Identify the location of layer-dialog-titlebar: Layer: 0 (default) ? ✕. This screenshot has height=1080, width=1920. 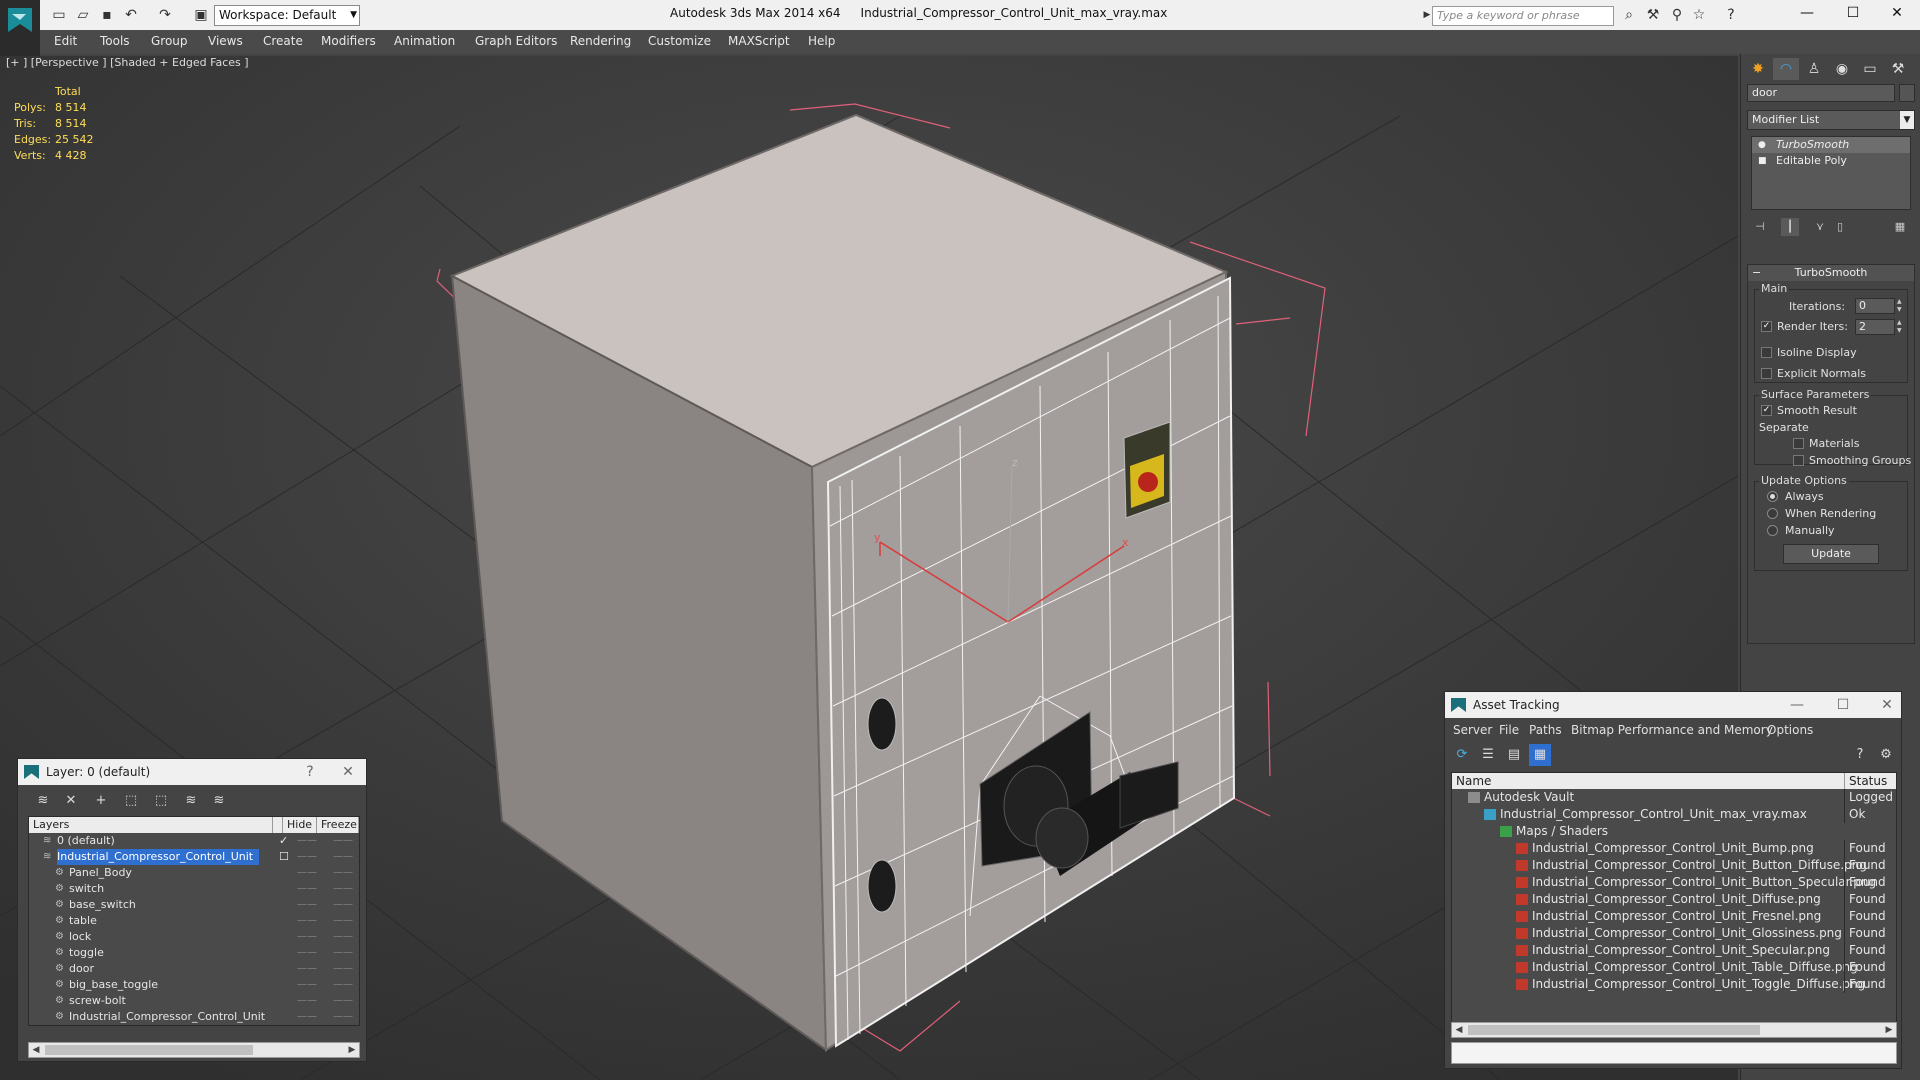
(192, 772).